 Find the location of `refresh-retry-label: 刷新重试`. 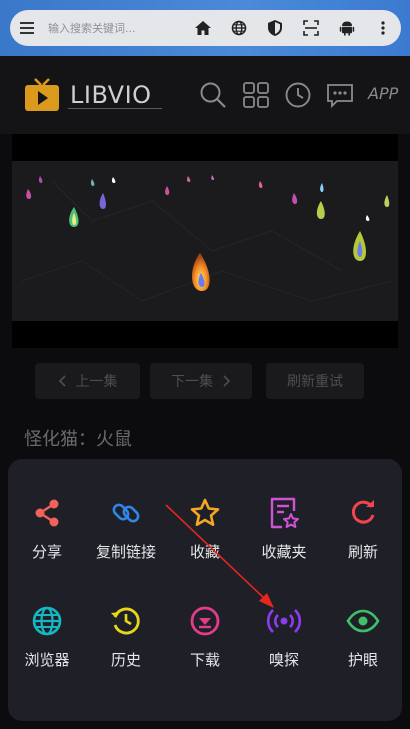

refresh-retry-label: 刷新重试 is located at coordinates (315, 382).